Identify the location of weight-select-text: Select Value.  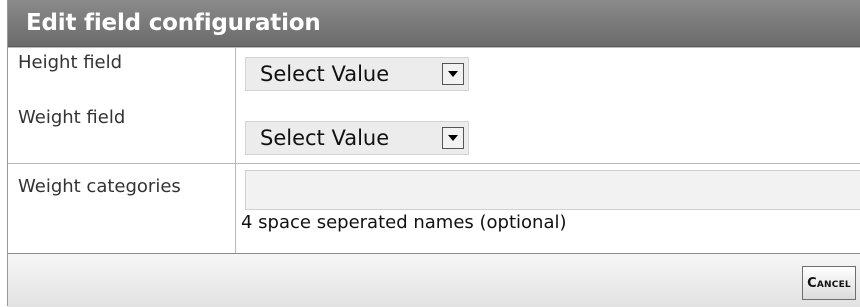
(325, 138).